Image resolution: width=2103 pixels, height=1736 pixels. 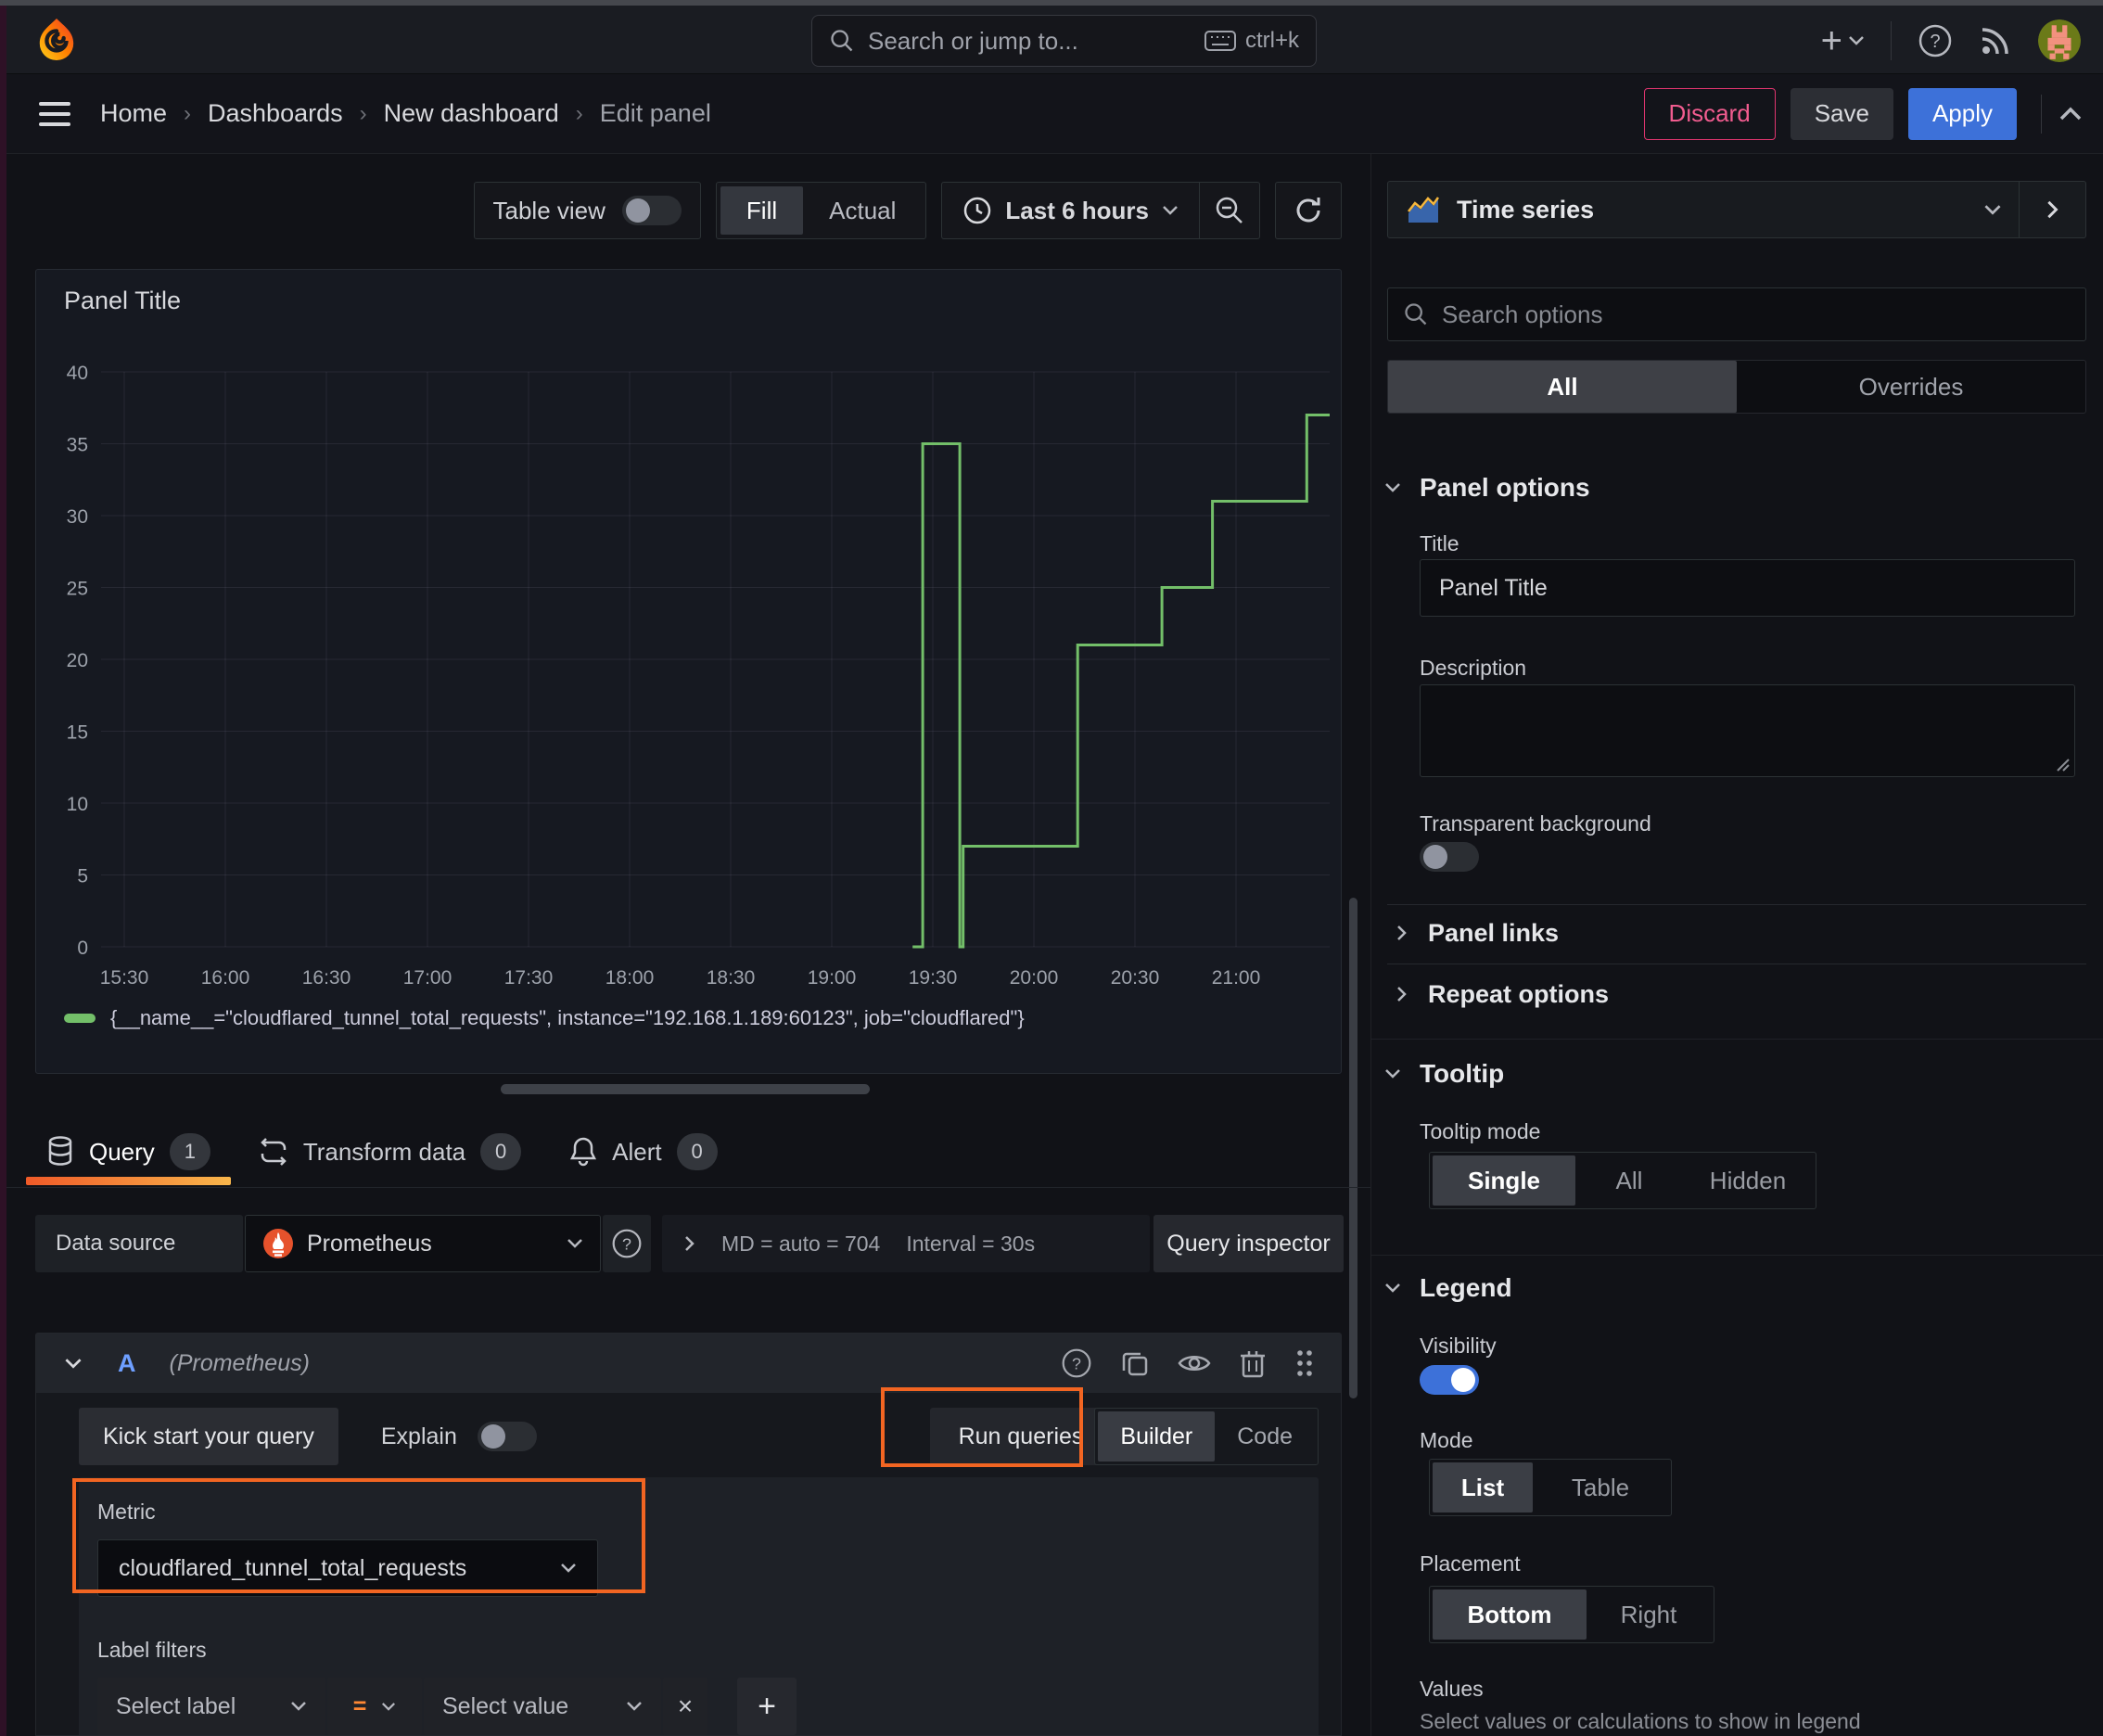 I want to click on time-range-picker: Last 6 hours, so click(x=1070, y=210).